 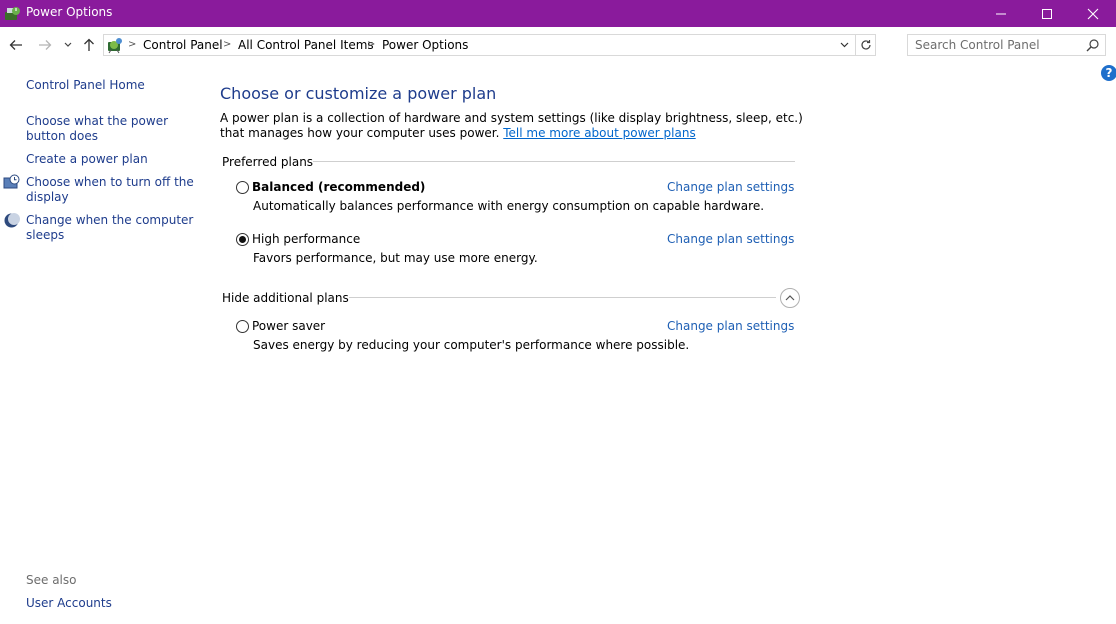 I want to click on minimize-button, so click(x=1001, y=13).